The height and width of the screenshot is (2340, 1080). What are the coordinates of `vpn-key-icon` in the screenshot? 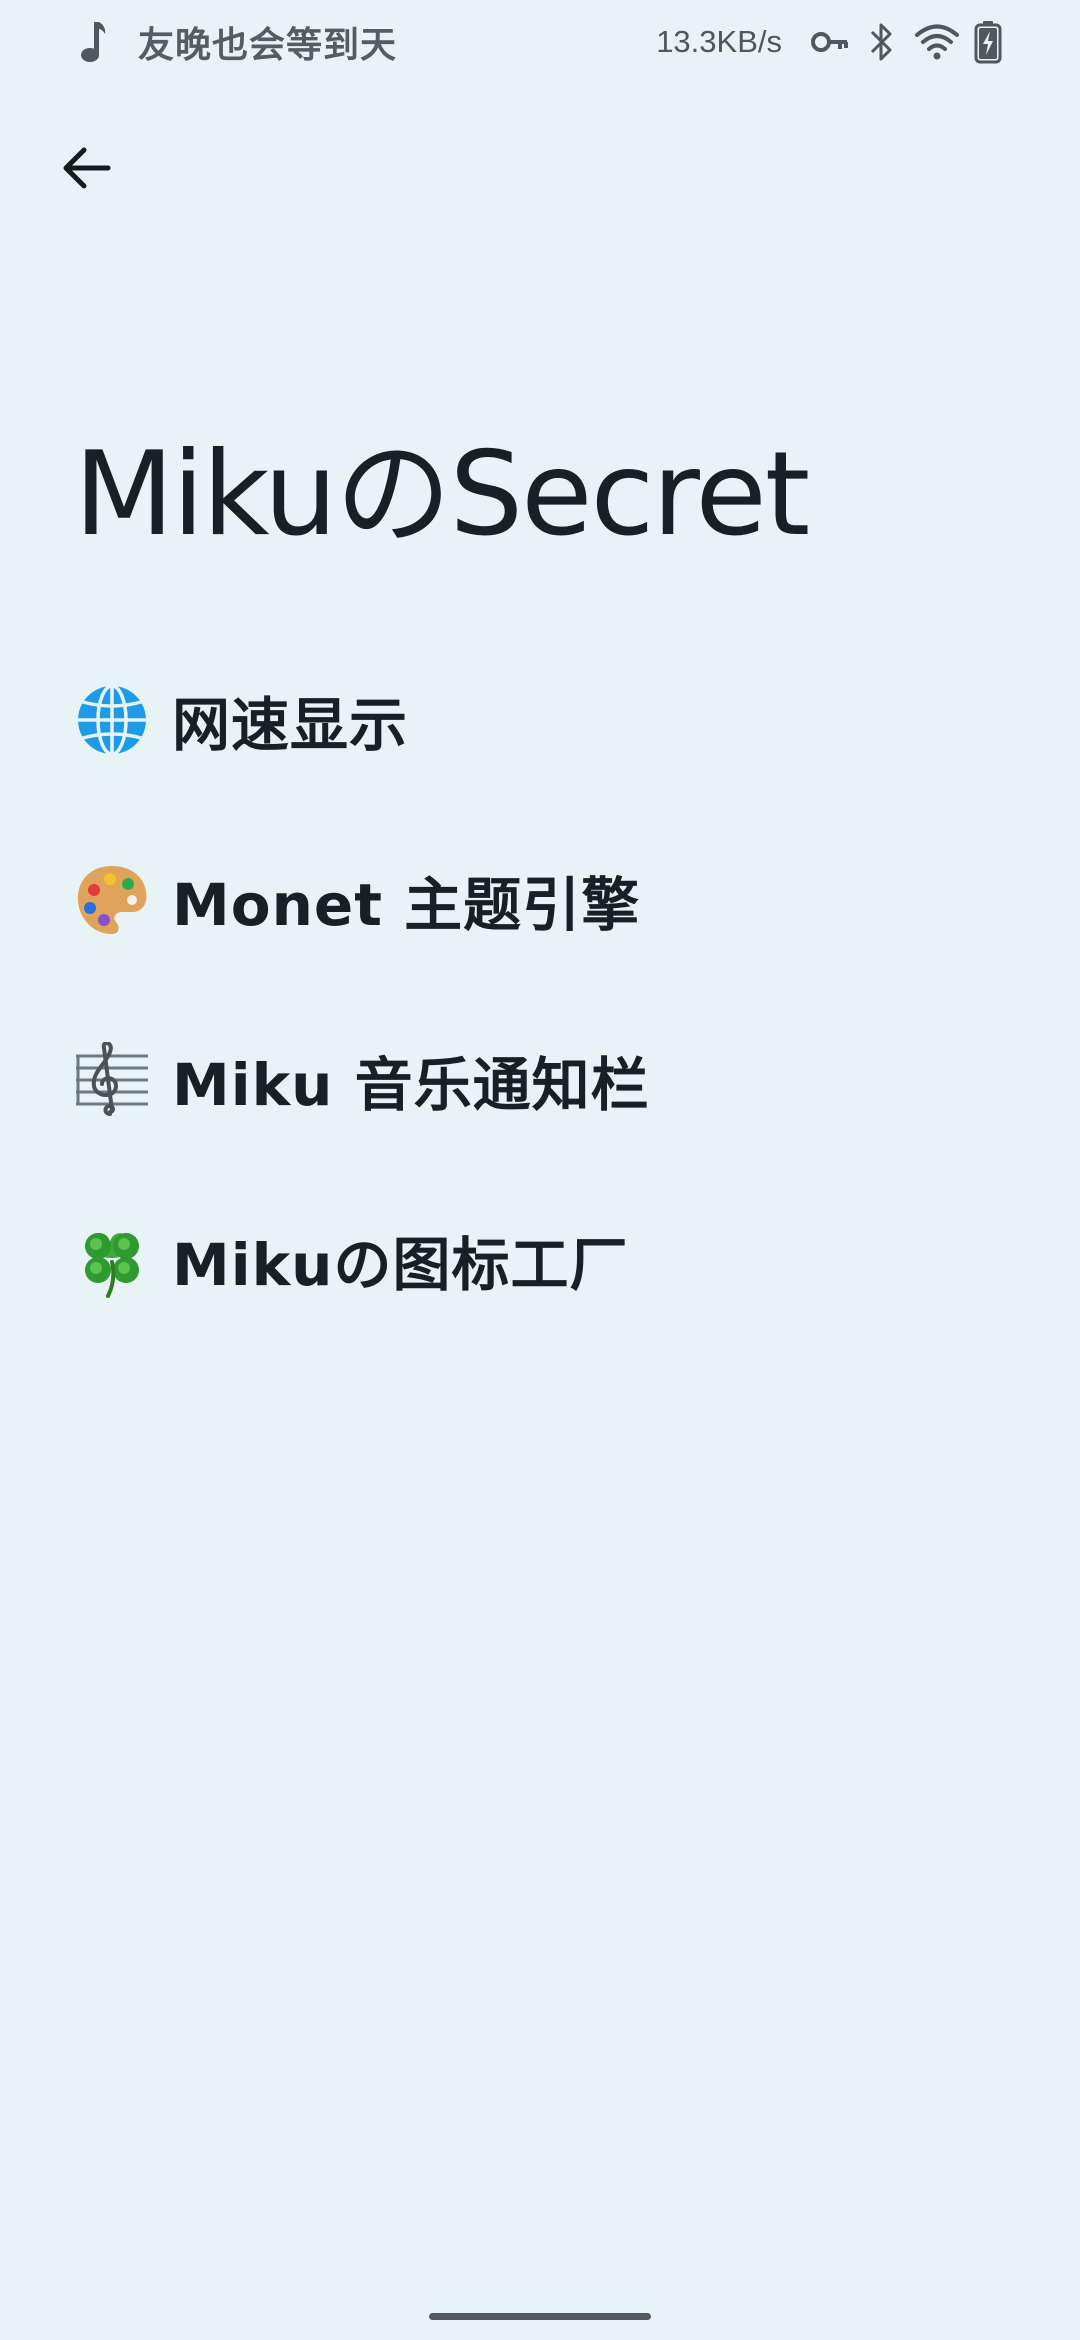 It's located at (829, 42).